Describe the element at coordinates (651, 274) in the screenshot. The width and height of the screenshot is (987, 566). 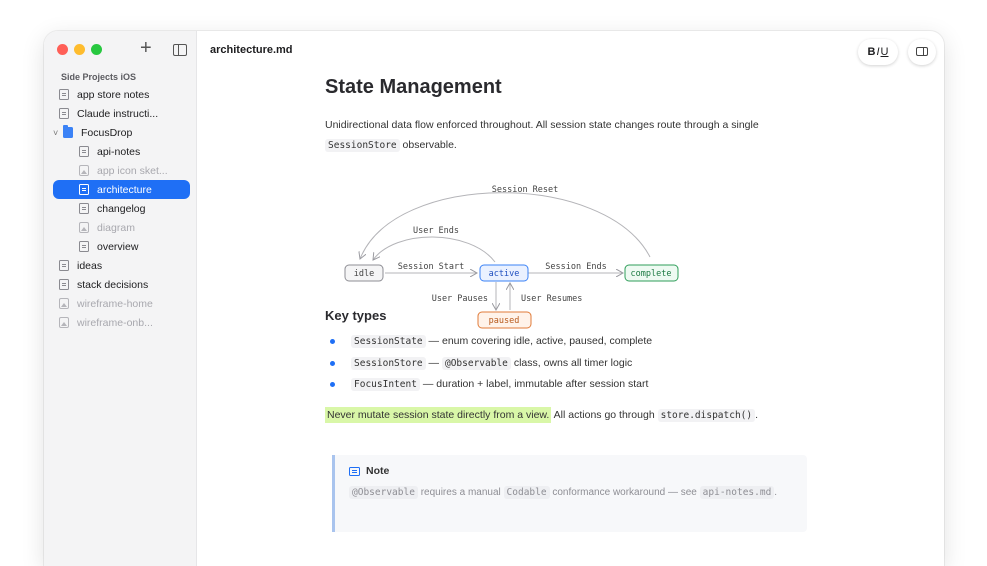
I see `node-complete: complete` at that location.